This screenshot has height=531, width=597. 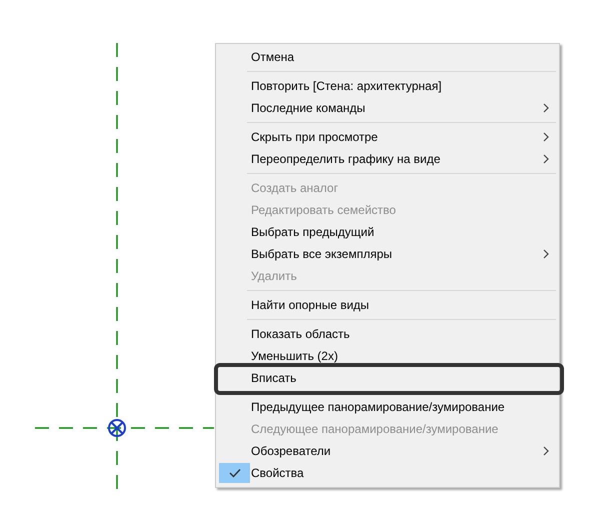 What do you see at coordinates (375, 429) in the screenshot?
I see `menu-item-label: Следующее панорамирование/зумирование` at bounding box center [375, 429].